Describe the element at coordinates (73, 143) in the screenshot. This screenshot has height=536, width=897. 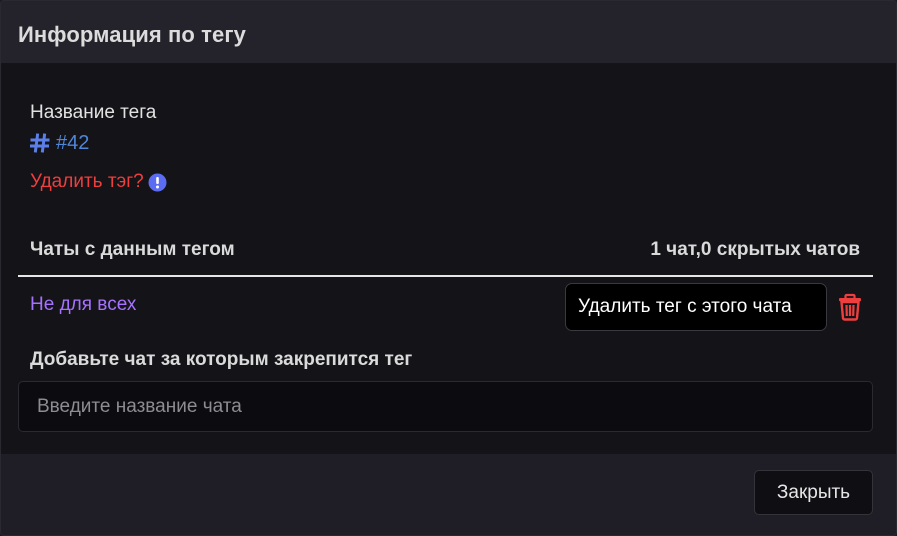
I see `tag-value: #42` at that location.